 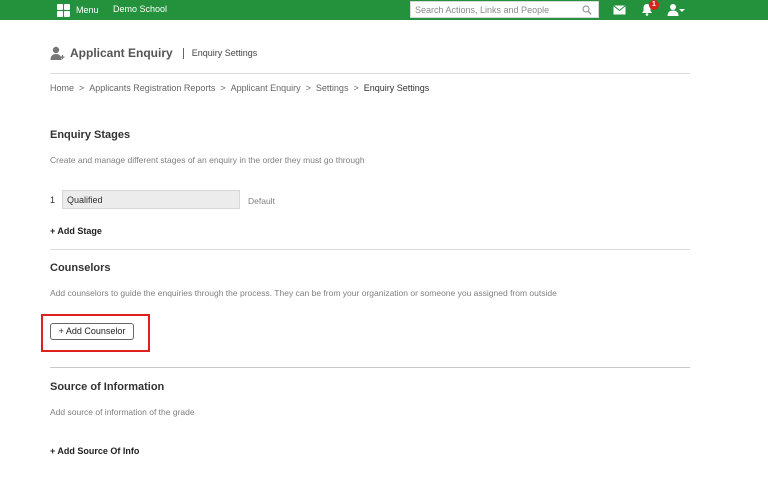 What do you see at coordinates (121, 53) in the screenshot?
I see `page-title: Applicant Enquiry` at bounding box center [121, 53].